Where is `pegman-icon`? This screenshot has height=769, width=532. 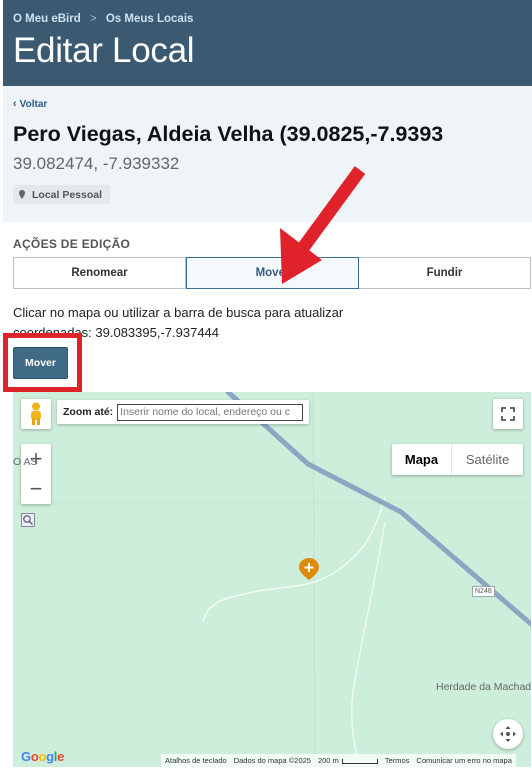 pegman-icon is located at coordinates (36, 413).